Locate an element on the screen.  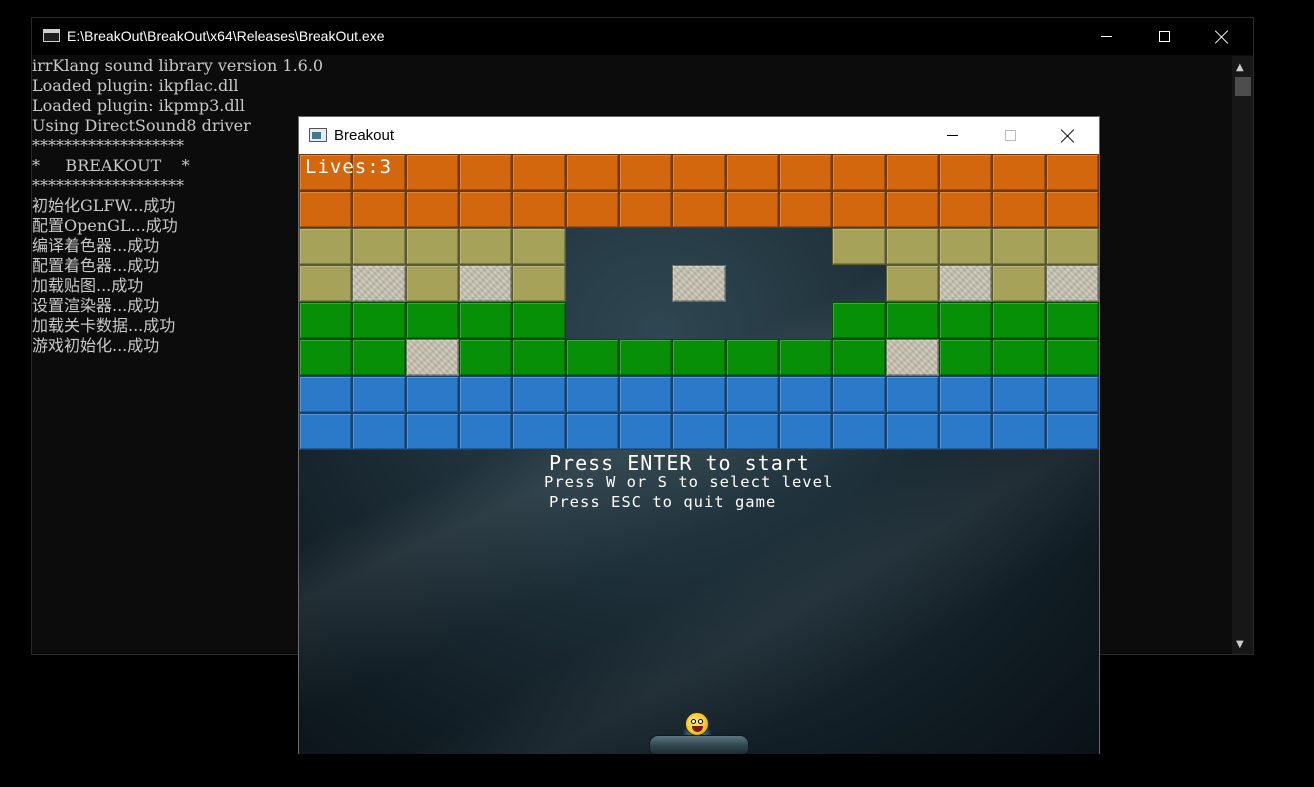
console-app-icon is located at coordinates (51, 35).